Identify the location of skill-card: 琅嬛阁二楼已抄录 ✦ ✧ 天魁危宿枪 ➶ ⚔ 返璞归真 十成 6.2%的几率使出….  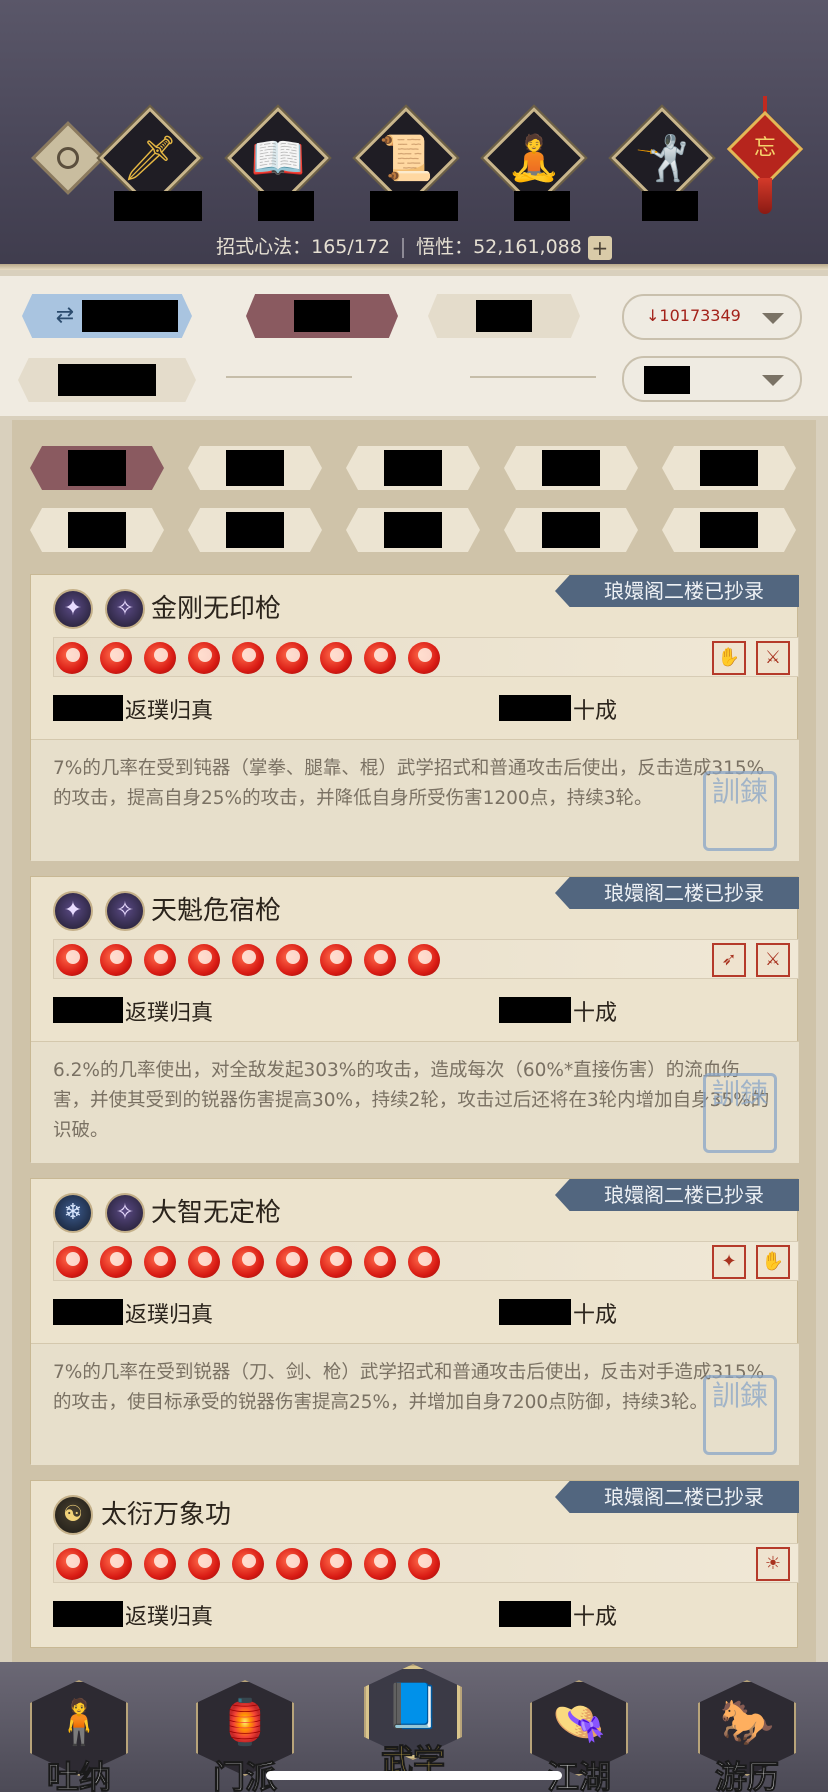
(414, 1019).